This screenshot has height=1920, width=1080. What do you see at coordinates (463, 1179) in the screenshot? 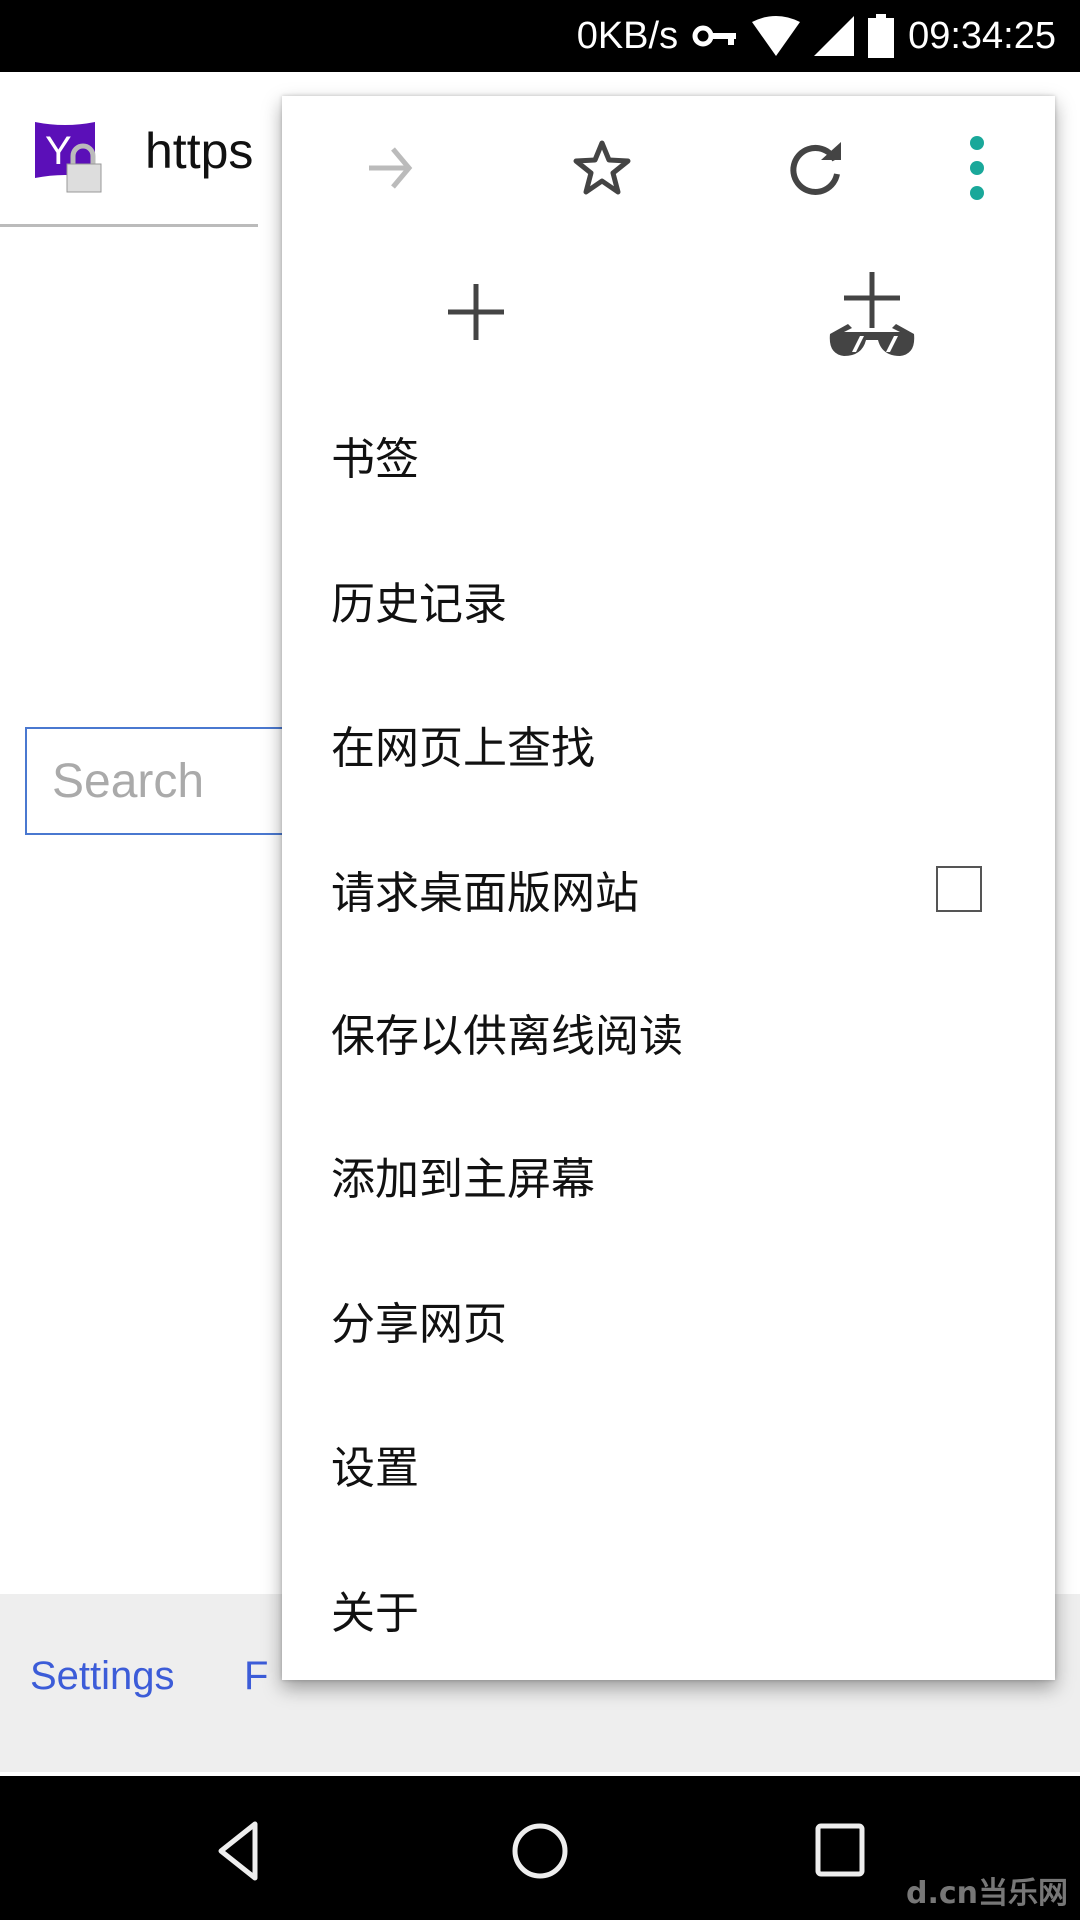
I see `menu-item-label: 添加到主屏幕` at bounding box center [463, 1179].